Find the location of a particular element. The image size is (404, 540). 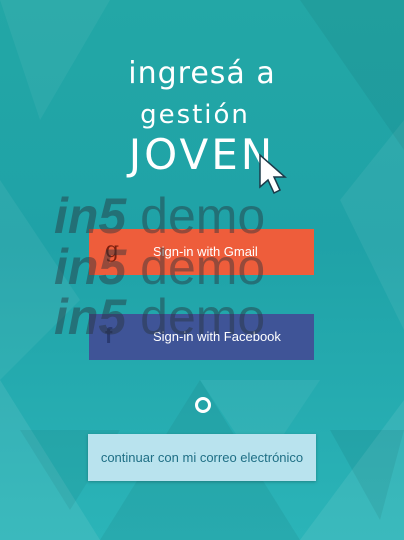

cursor-arrow-icon is located at coordinates (273, 174).